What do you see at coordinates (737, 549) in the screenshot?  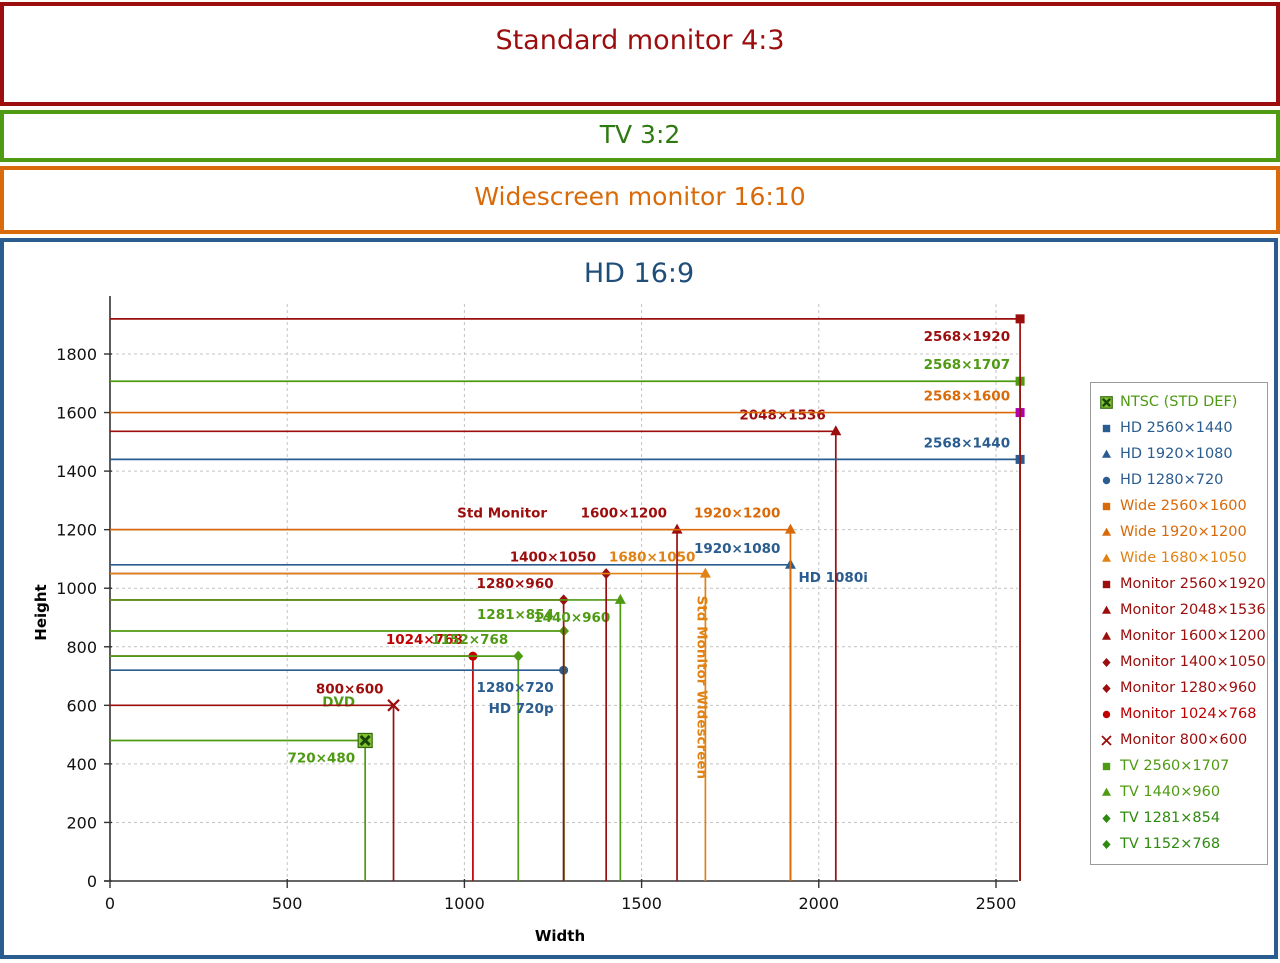 I see `point-label: 1920×1080` at bounding box center [737, 549].